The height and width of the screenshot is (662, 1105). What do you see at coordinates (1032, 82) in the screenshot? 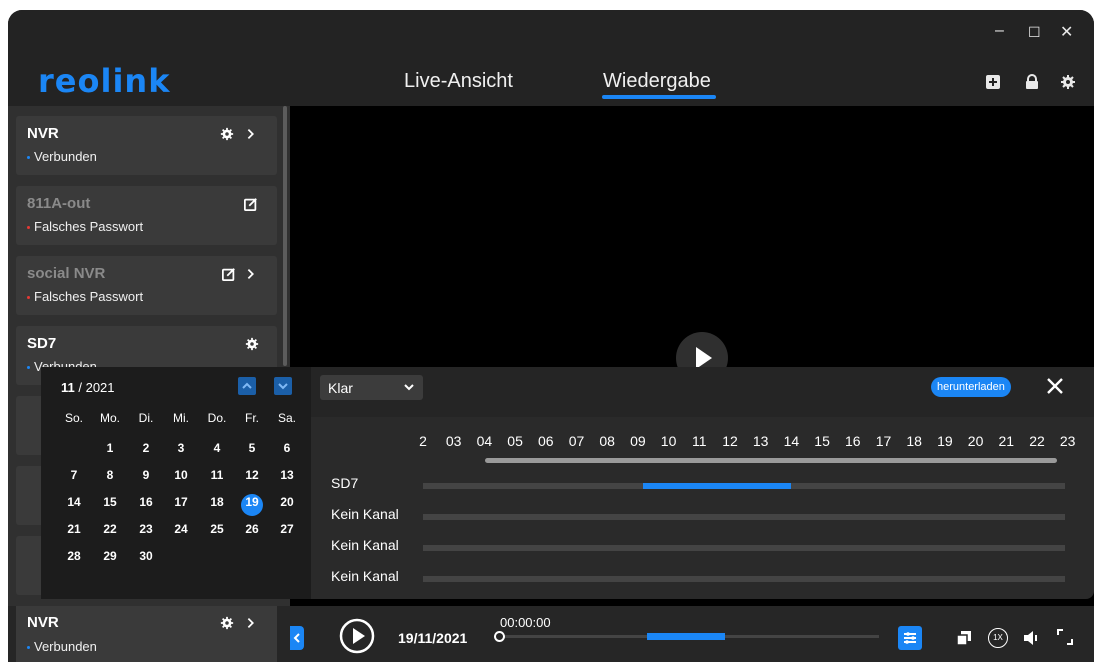
I see `lock-icon` at bounding box center [1032, 82].